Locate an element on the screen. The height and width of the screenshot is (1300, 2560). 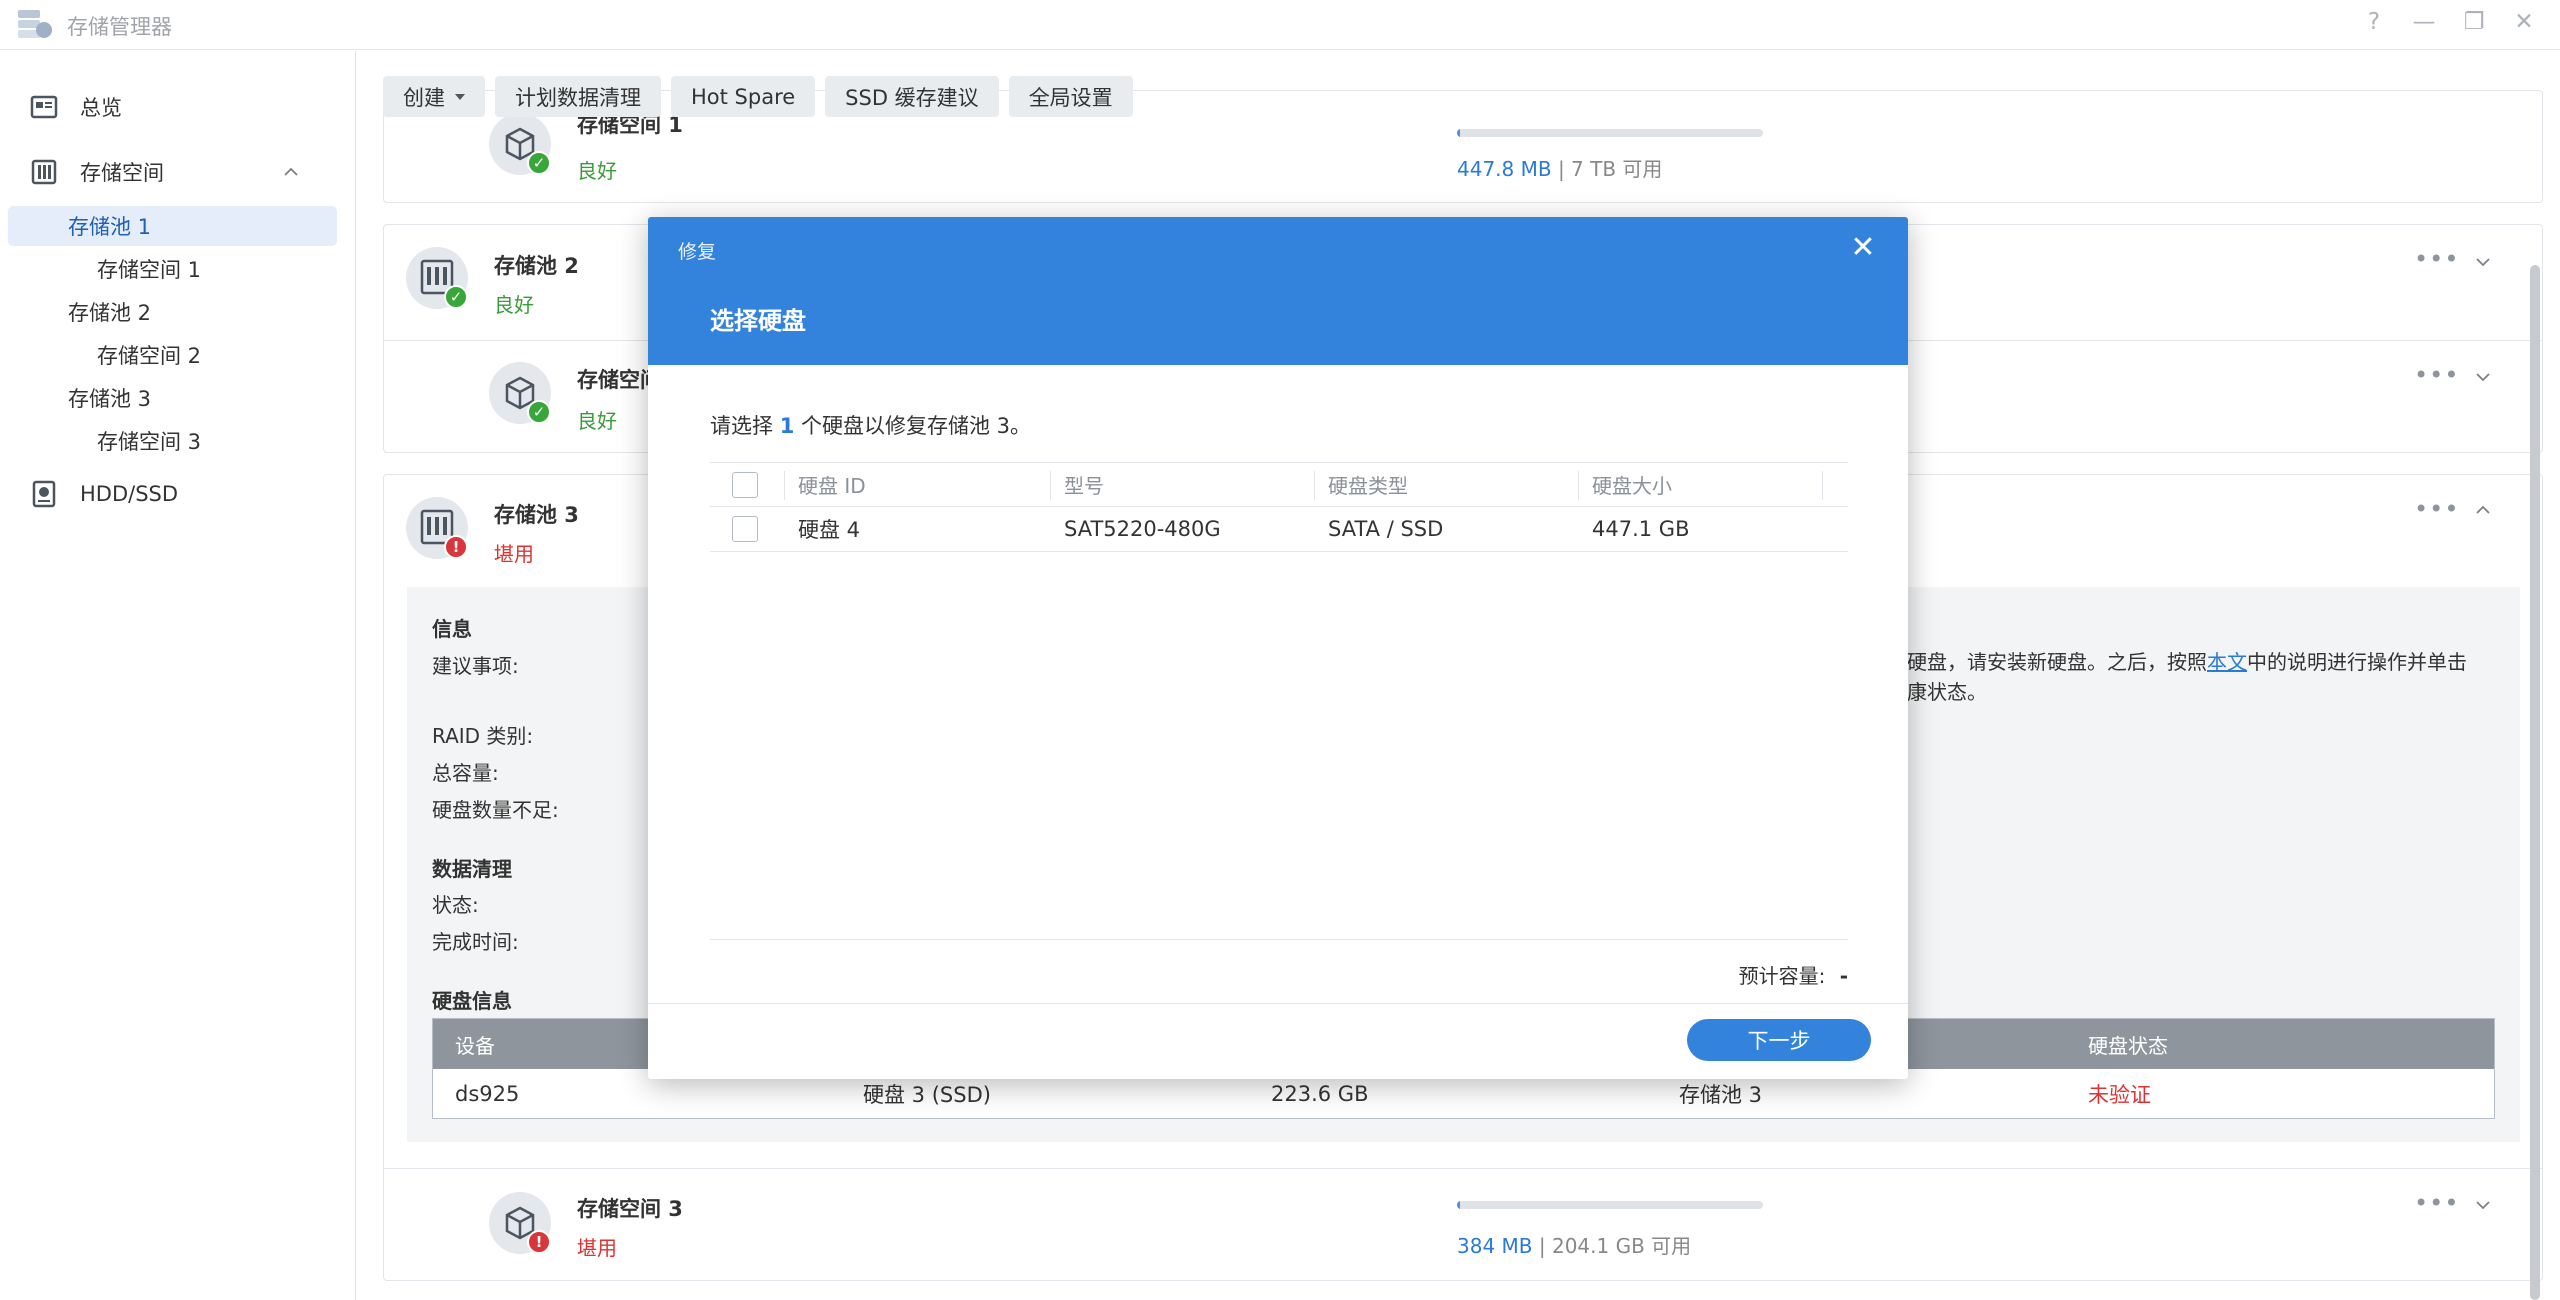
column-disk-id: 硬盘 ID is located at coordinates (832, 484).